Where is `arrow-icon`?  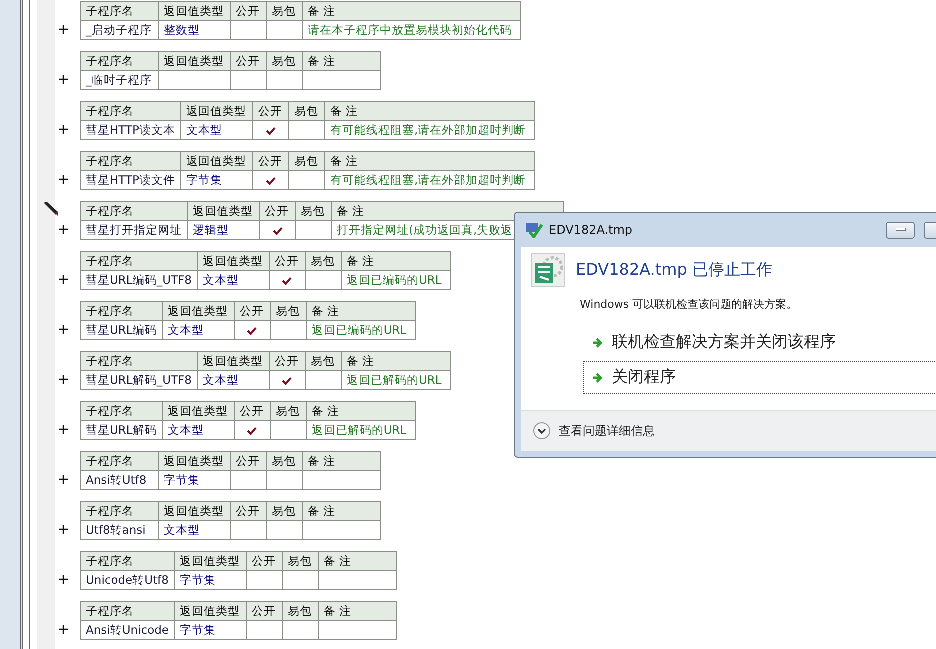
arrow-icon is located at coordinates (598, 378).